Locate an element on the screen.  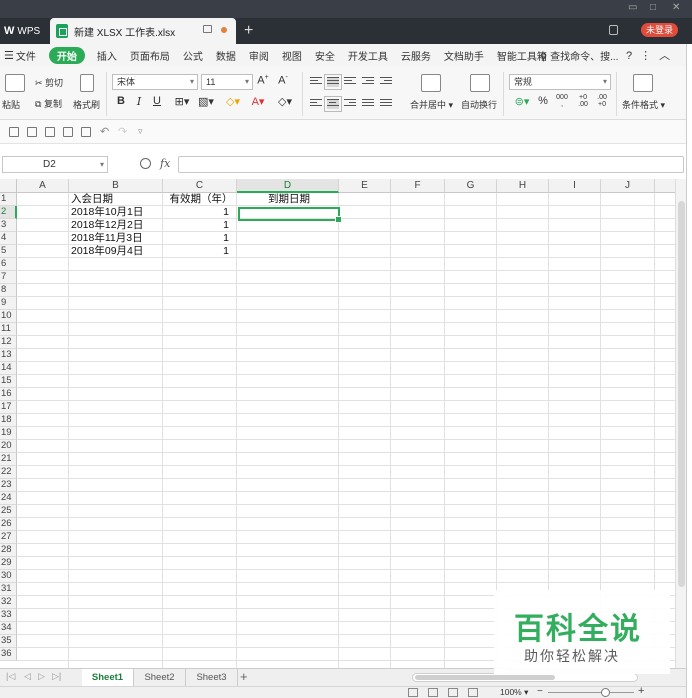
row-header-12: 12 is located at coordinates (8, 342).